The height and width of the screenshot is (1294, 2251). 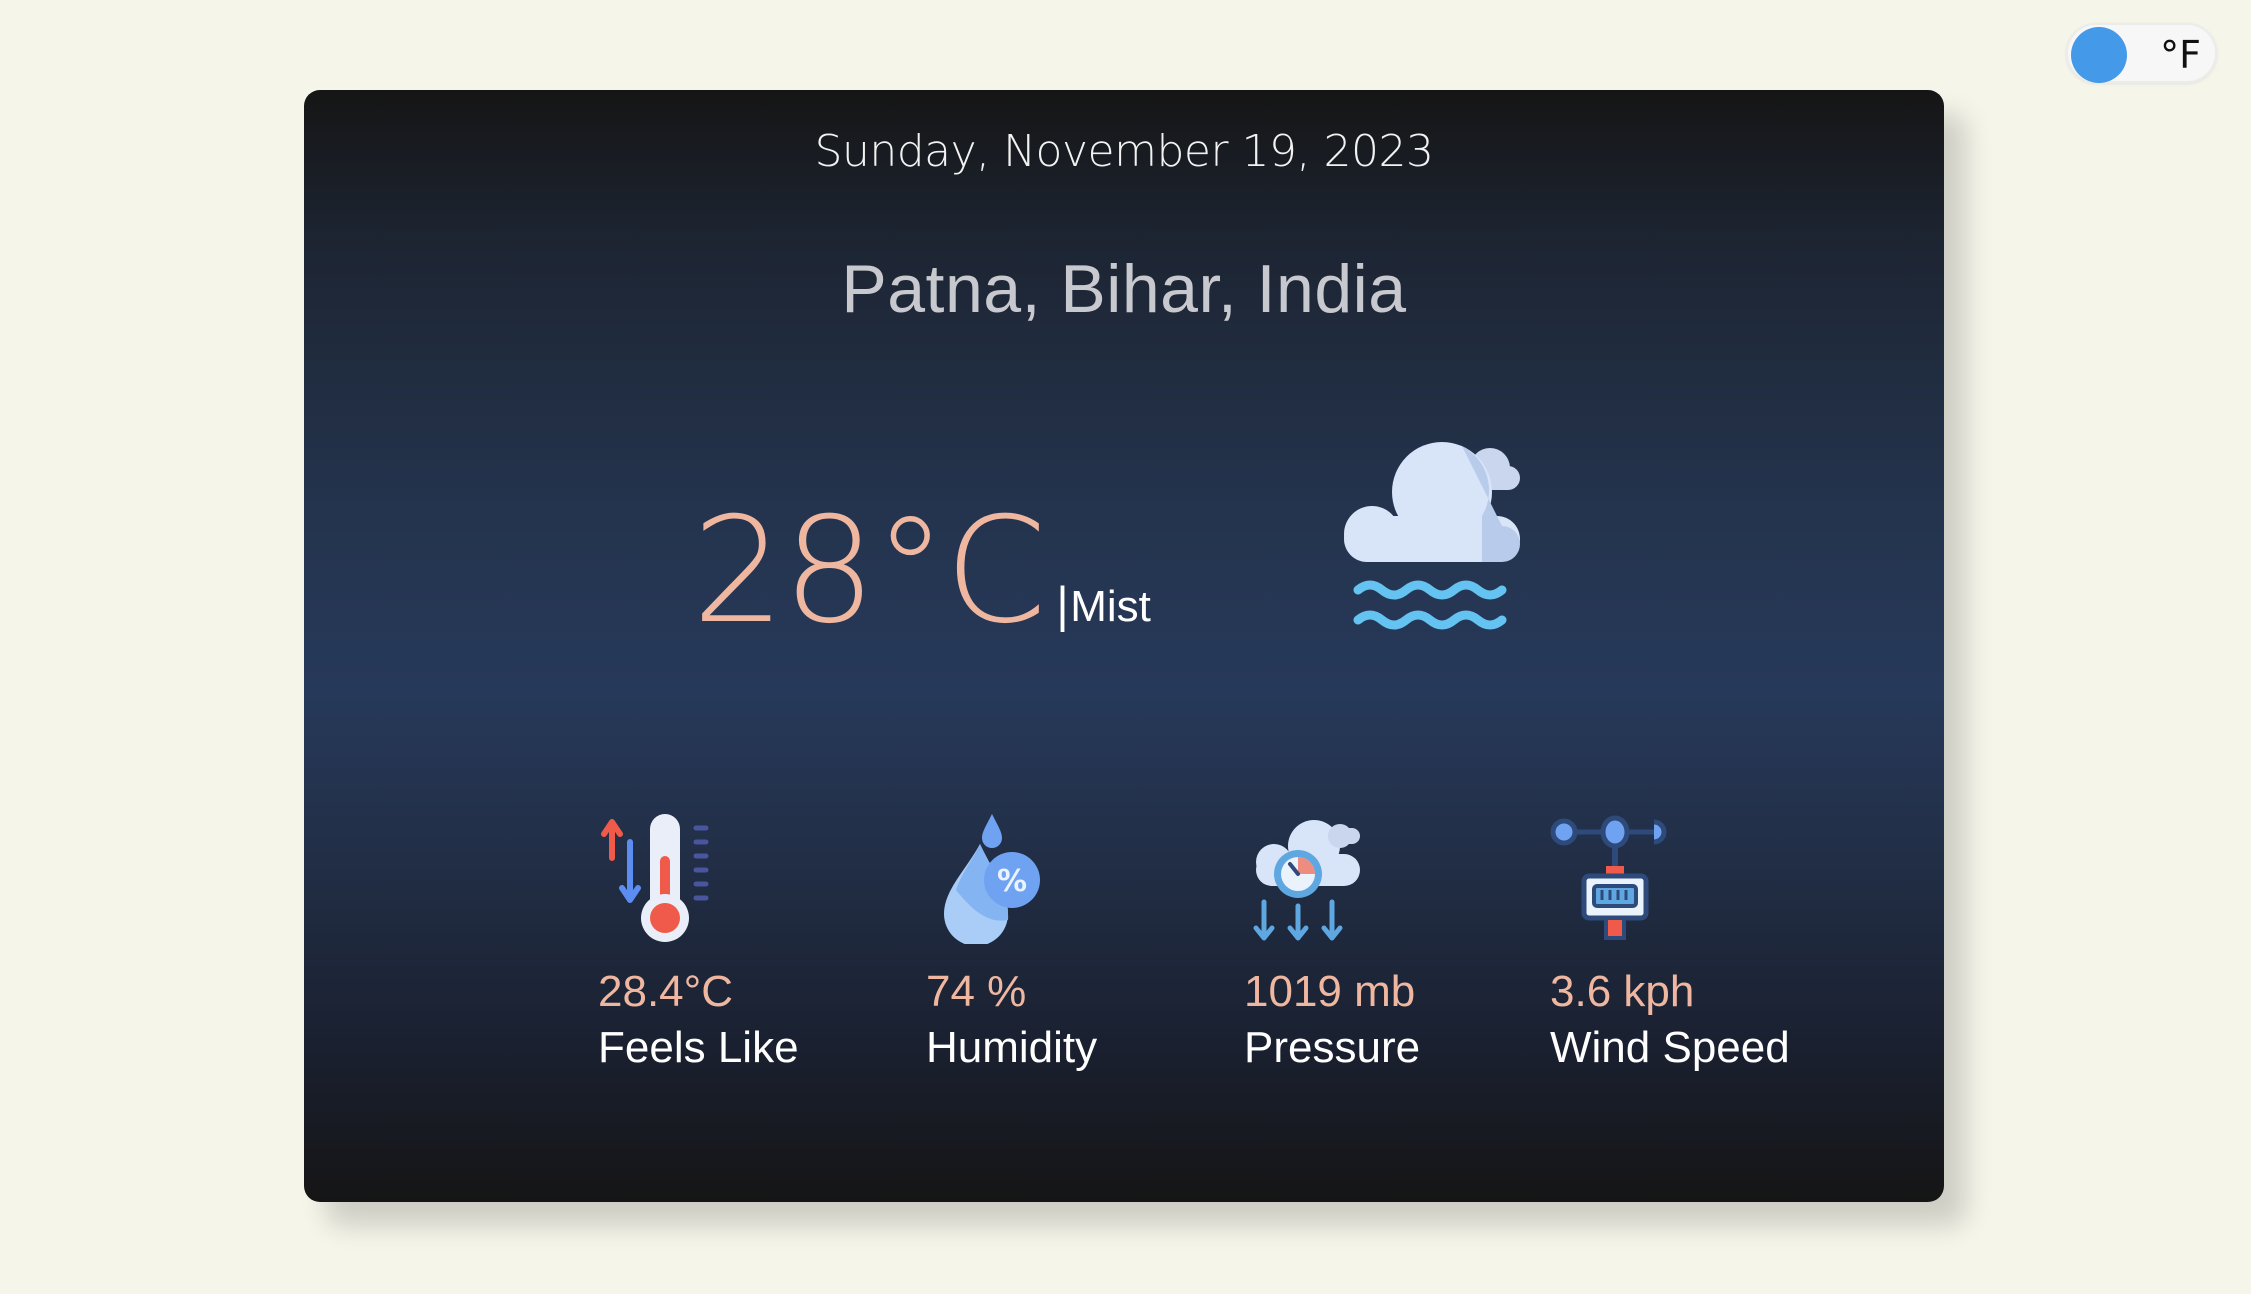 What do you see at coordinates (2180, 55) in the screenshot?
I see `toggle-unit-label: °F` at bounding box center [2180, 55].